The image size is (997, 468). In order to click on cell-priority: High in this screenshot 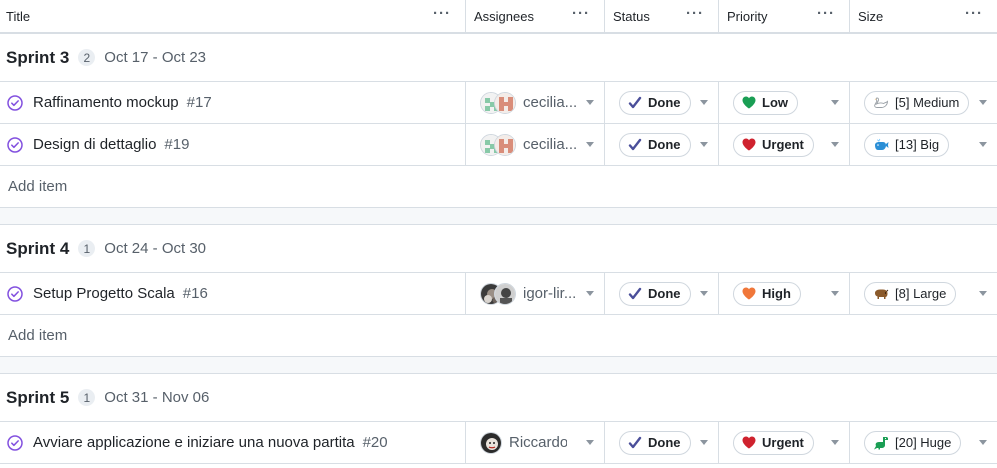, I will do `click(784, 293)`.